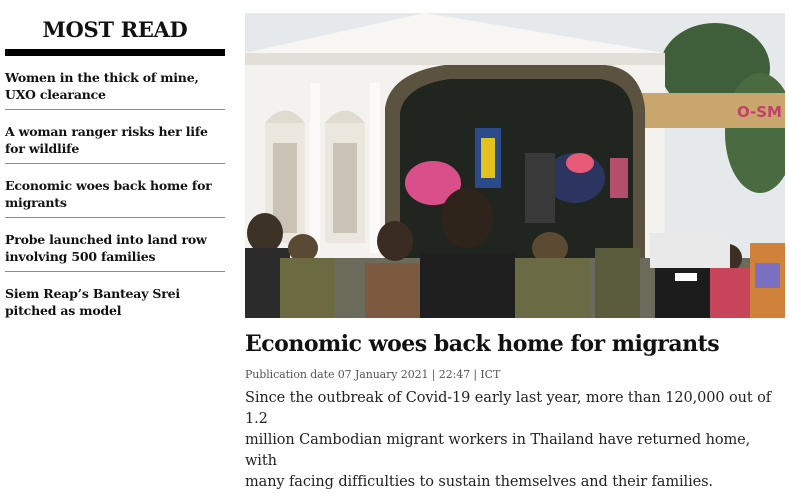 The width and height of the screenshot is (789, 493). Describe the element at coordinates (515, 344) in the screenshot. I see `article-headline: Economic woes back home for migrants` at that location.